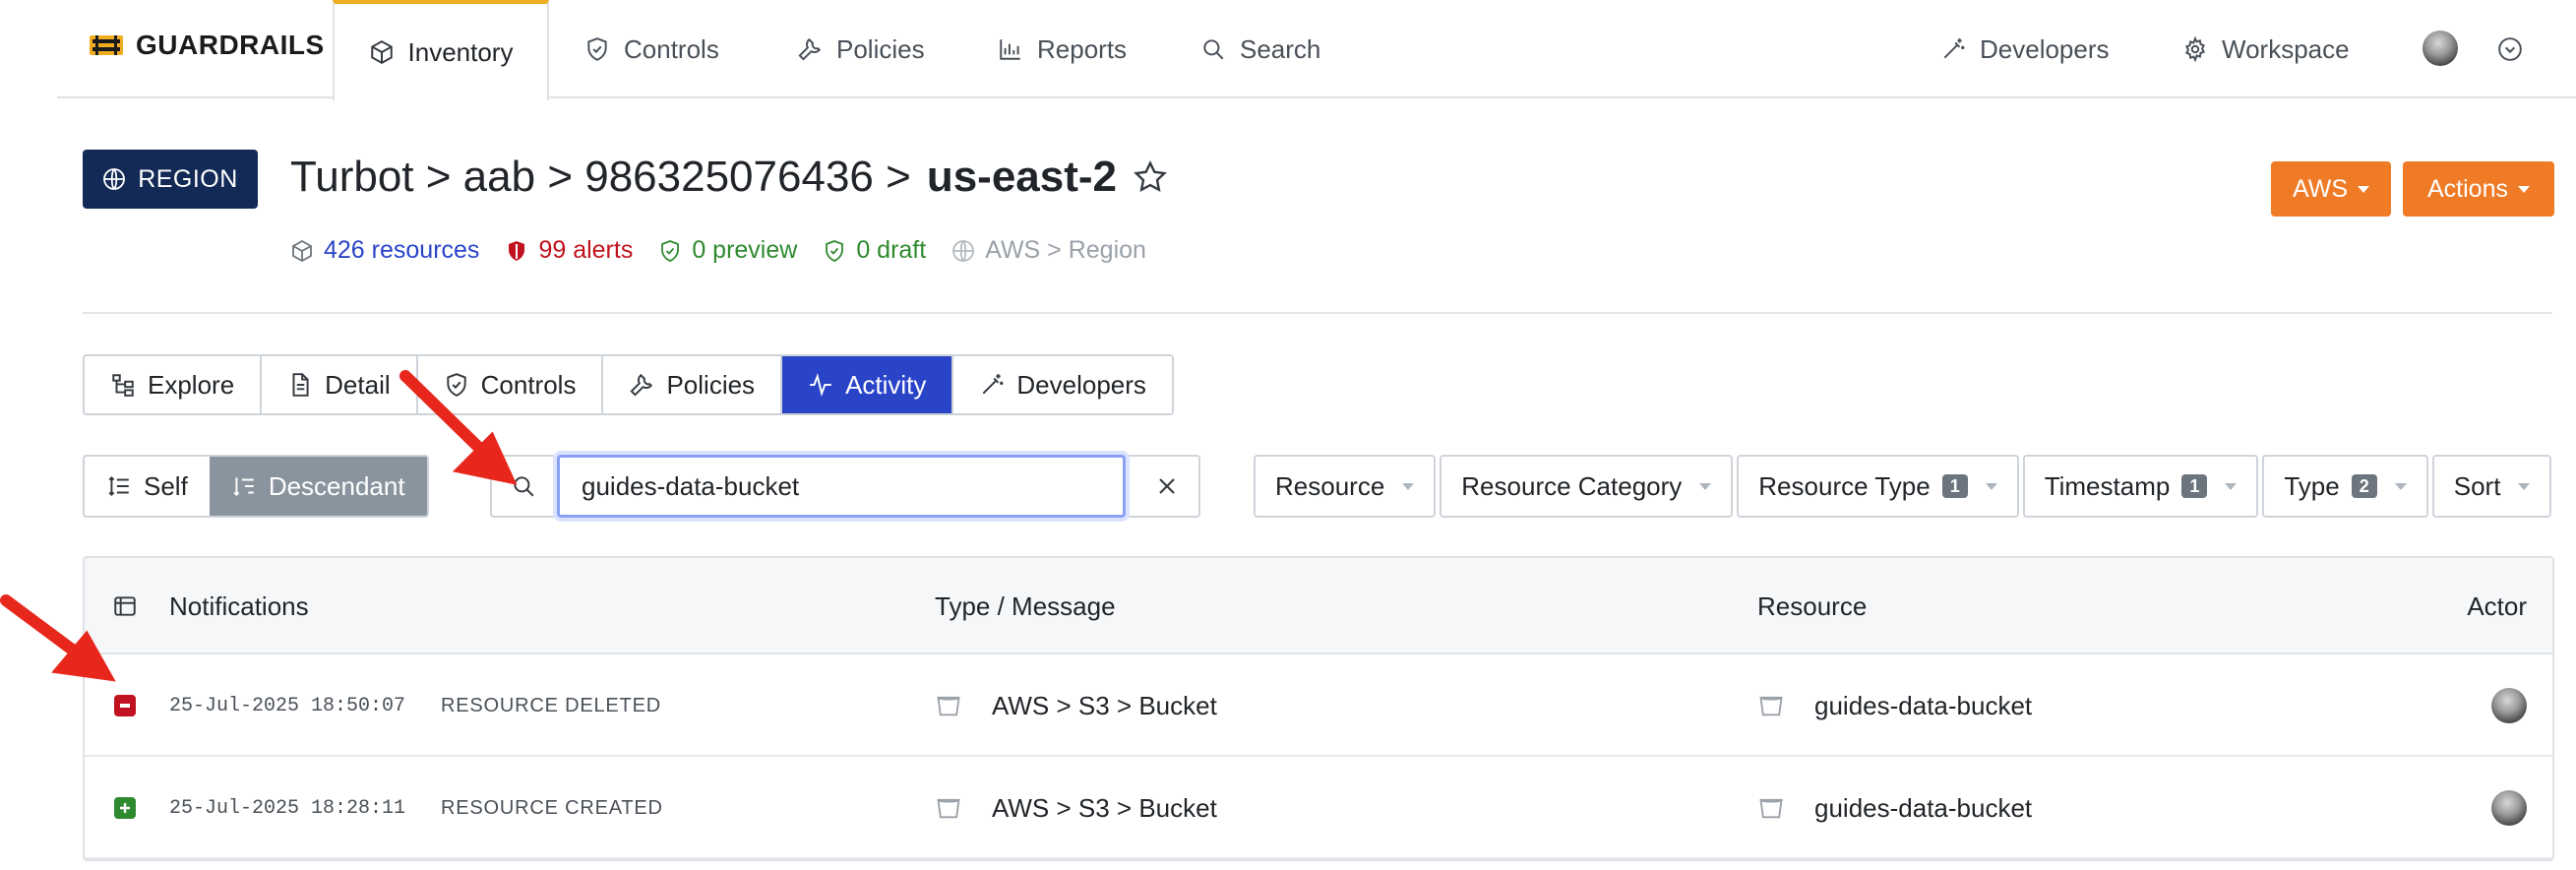 The height and width of the screenshot is (870, 2576). I want to click on column-header-actor: Actor, so click(2497, 606).